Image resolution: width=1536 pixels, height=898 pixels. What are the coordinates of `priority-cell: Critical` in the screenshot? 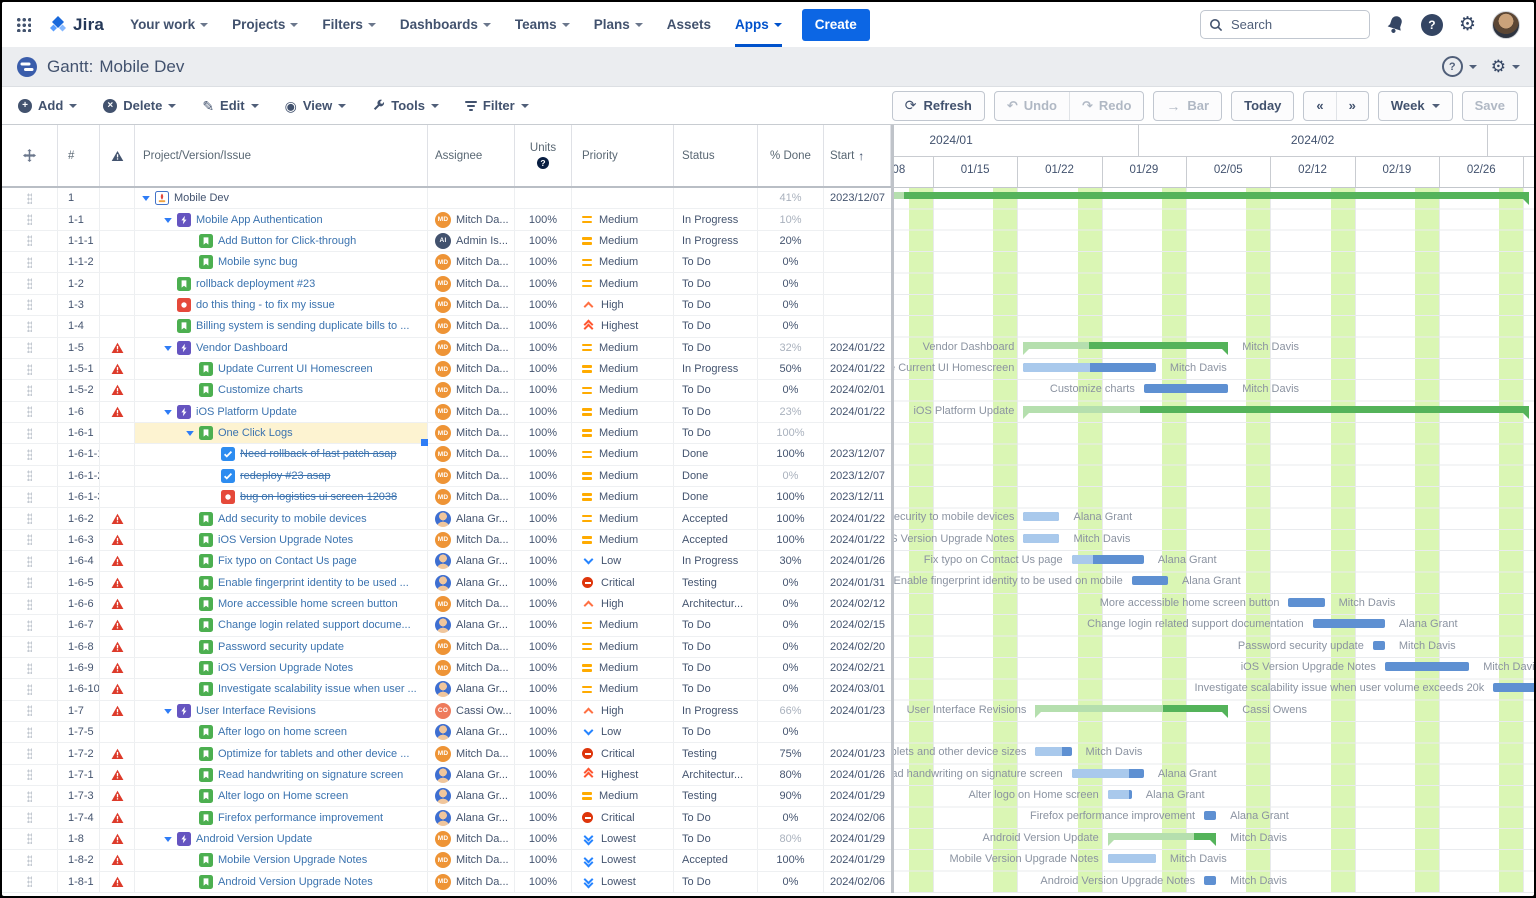 It's located at (623, 817).